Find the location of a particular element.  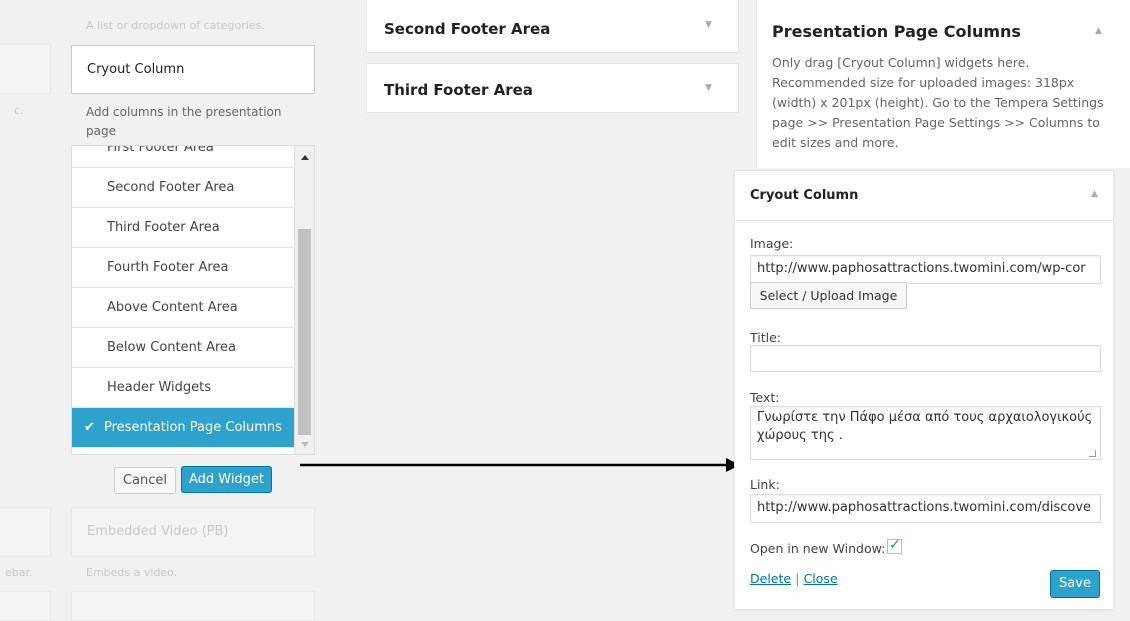

cancel-button: Cancel is located at coordinates (145, 480).